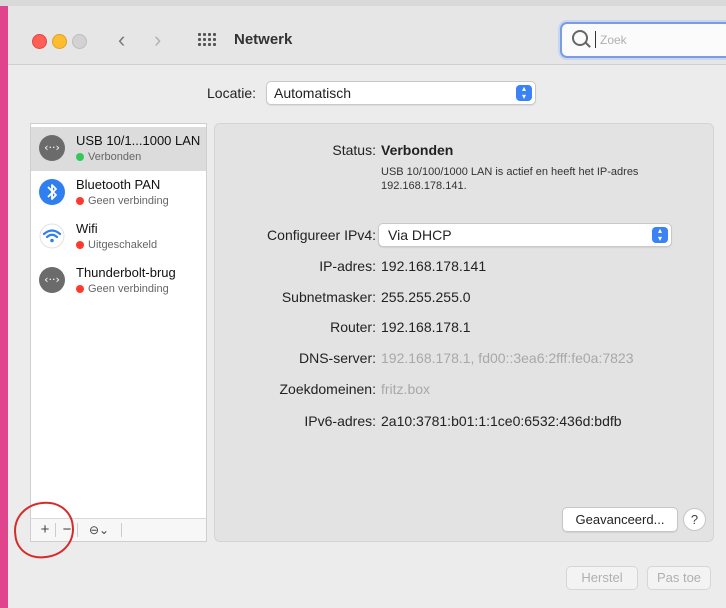  What do you see at coordinates (59, 41) in the screenshot?
I see `minimize-window-button` at bounding box center [59, 41].